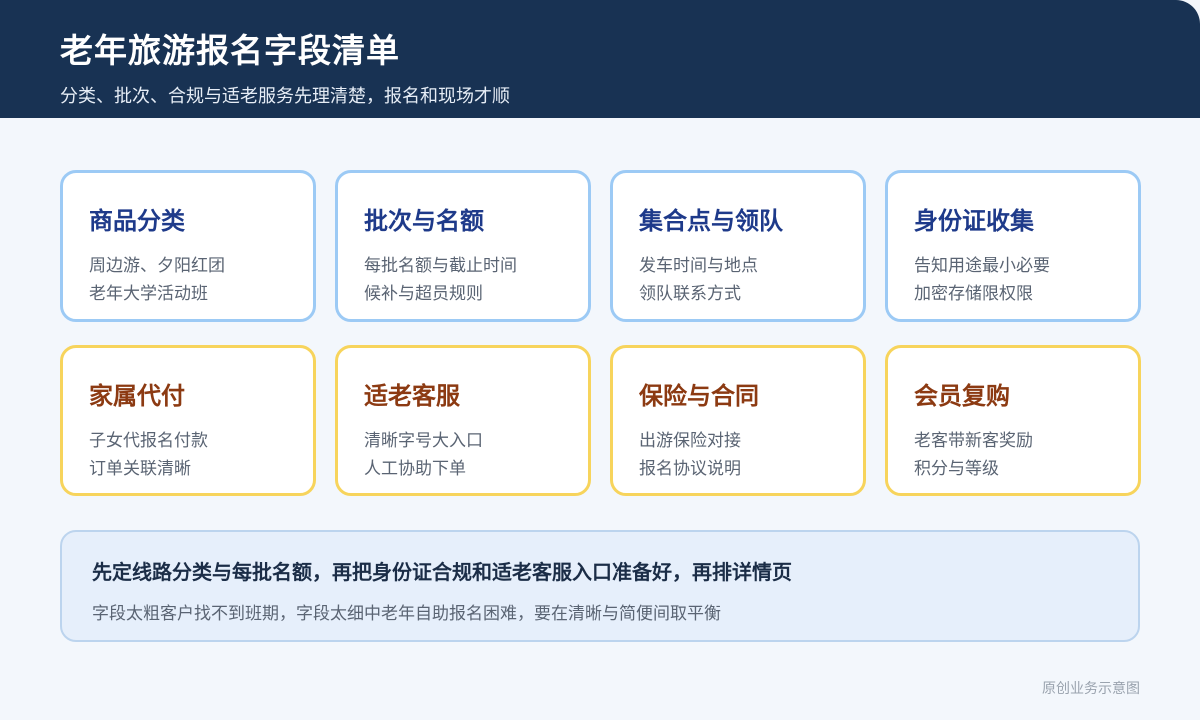  Describe the element at coordinates (463, 420) in the screenshot. I see `card-elderly-service: 适老客服 清晰字号大入口 人工协助下单` at that location.